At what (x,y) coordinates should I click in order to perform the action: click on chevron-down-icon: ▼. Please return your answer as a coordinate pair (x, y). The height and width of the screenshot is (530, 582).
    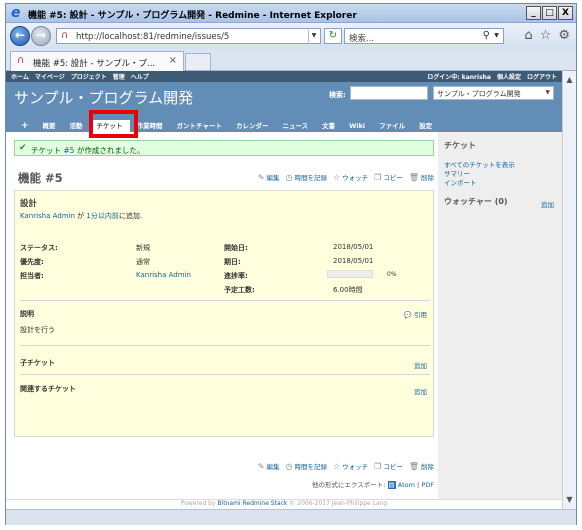
    Looking at the image, I should click on (547, 92).